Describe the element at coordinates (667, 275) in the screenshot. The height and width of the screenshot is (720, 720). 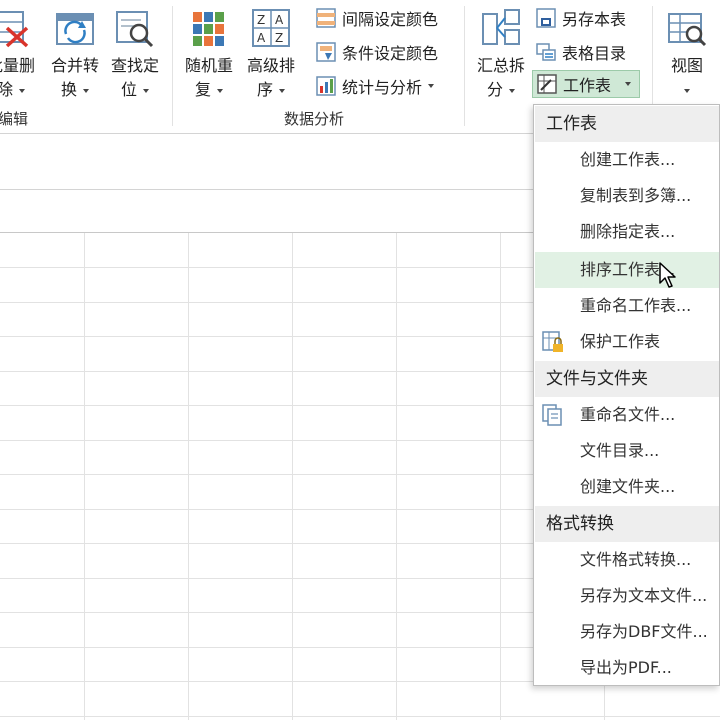
I see `mouse-cursor-icon` at that location.